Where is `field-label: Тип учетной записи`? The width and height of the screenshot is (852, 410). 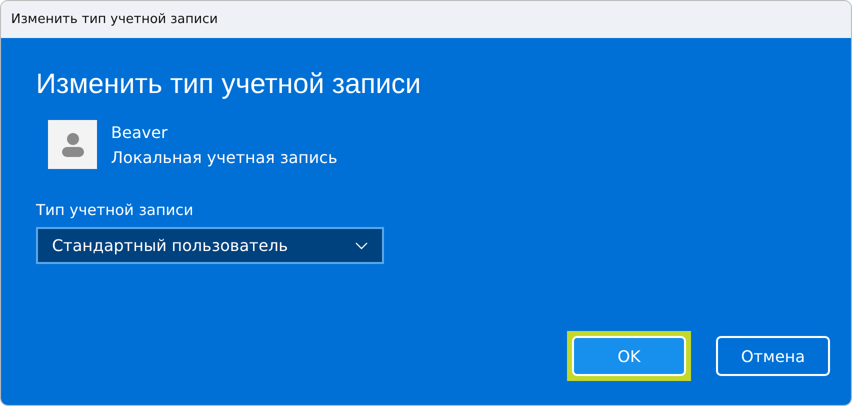
field-label: Тип учетной записи is located at coordinates (115, 210).